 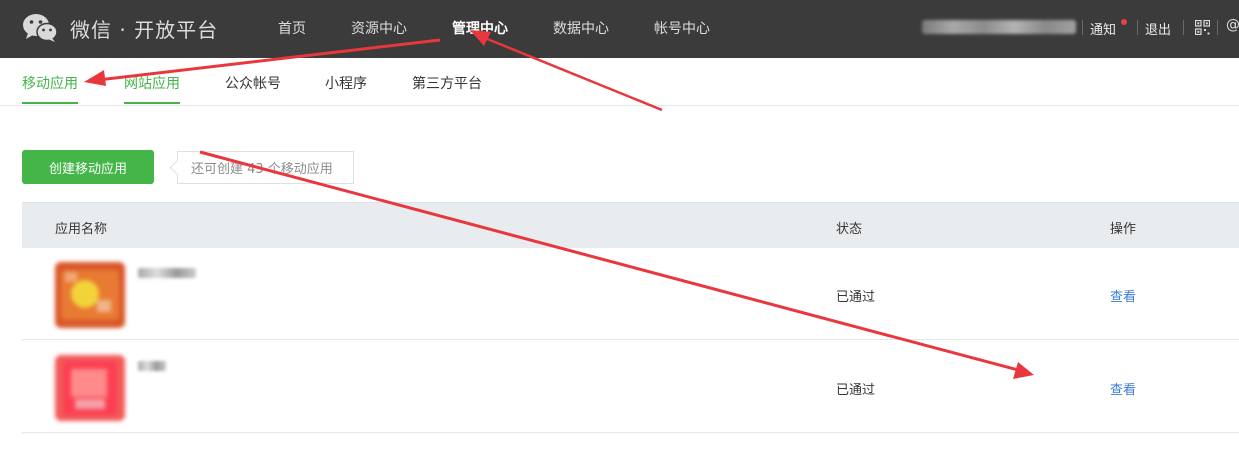 What do you see at coordinates (1158, 28) in the screenshot?
I see `logout-link: 退出` at bounding box center [1158, 28].